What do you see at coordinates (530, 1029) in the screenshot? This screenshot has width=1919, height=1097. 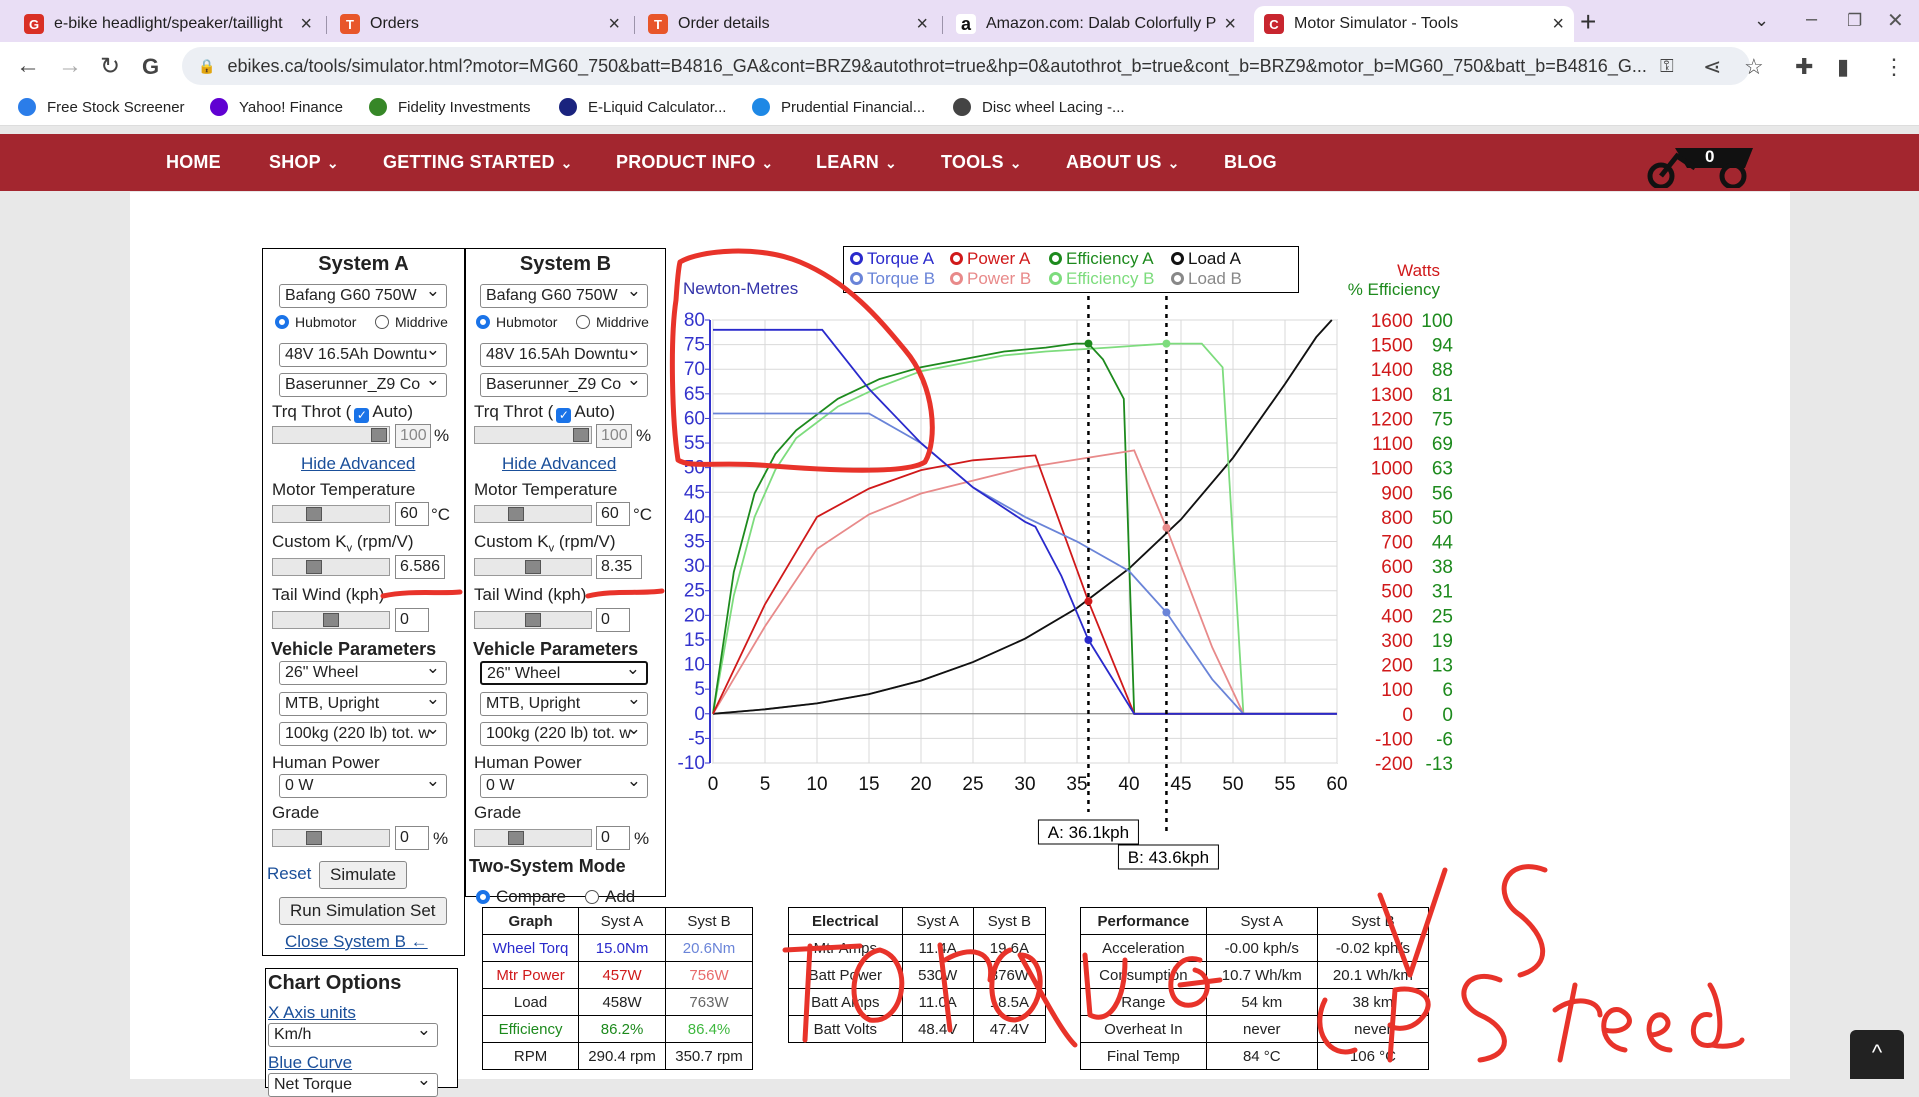 I see `row-label: Efficiency` at bounding box center [530, 1029].